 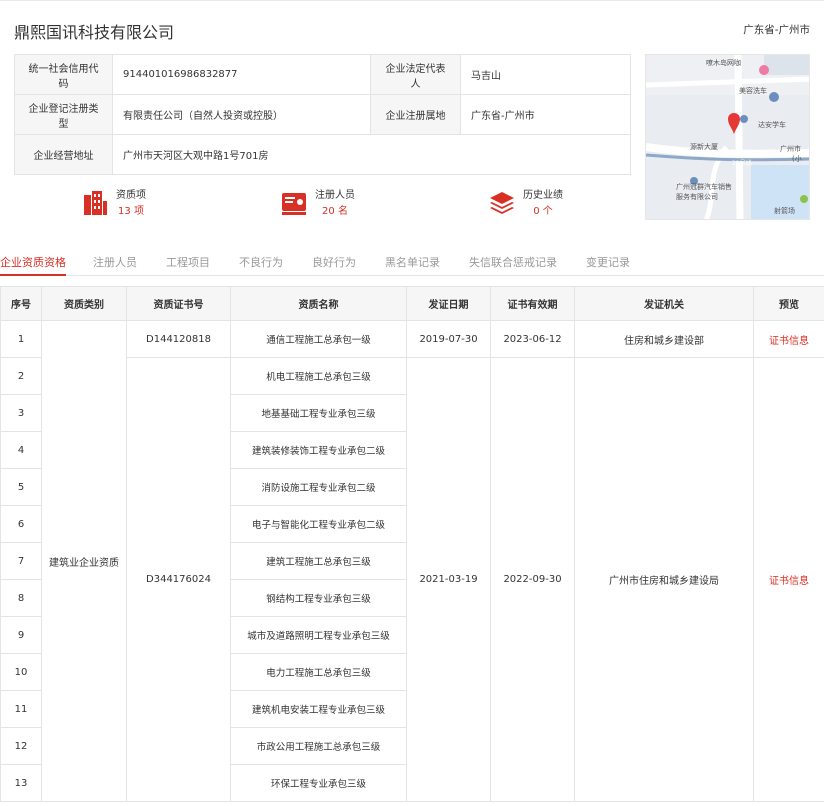 What do you see at coordinates (543, 211) in the screenshot?
I see `stat-history-performance-value: 0 个` at bounding box center [543, 211].